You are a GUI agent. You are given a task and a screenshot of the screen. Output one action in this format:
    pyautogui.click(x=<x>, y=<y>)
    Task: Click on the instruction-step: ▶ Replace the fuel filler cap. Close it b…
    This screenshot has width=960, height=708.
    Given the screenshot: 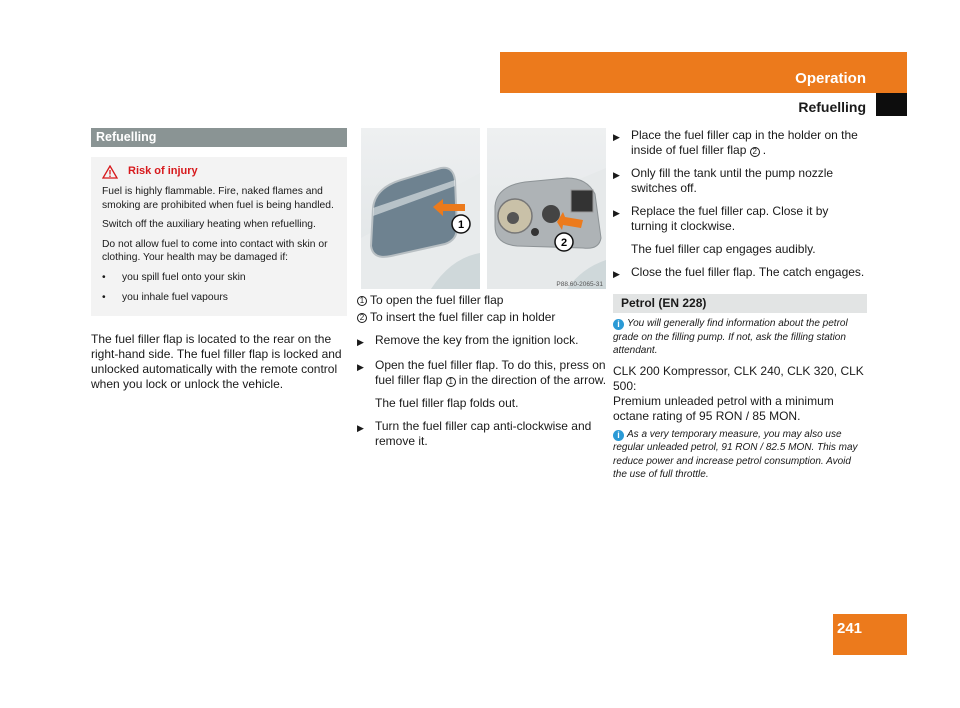 What is the action you would take?
    pyautogui.click(x=721, y=218)
    